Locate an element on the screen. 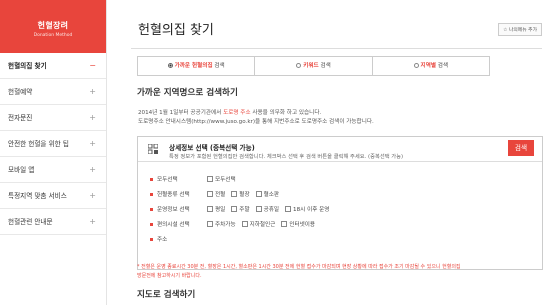 The height and width of the screenshot is (305, 550). sidebar-item-label: 전자문진 is located at coordinates (20, 118).